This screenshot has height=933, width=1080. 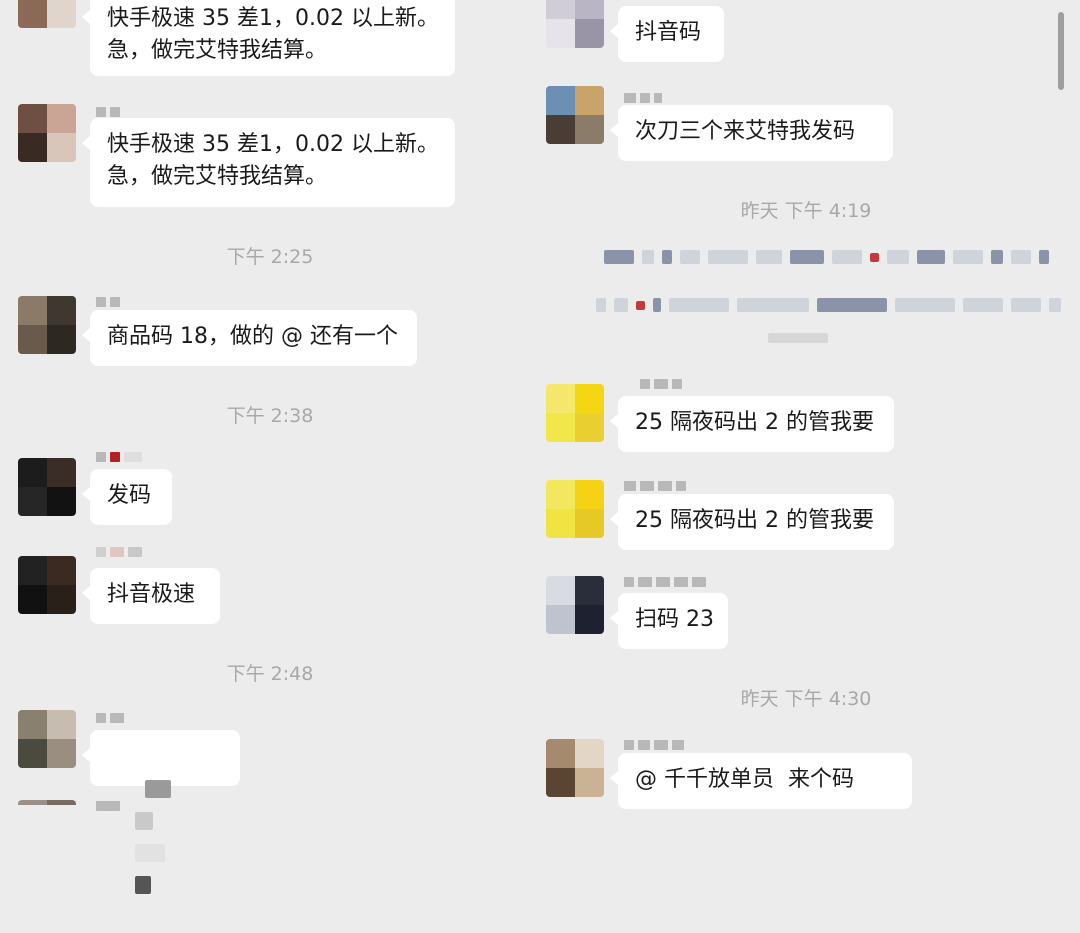 I want to click on message-bubble: 抖音极速, so click(x=151, y=596).